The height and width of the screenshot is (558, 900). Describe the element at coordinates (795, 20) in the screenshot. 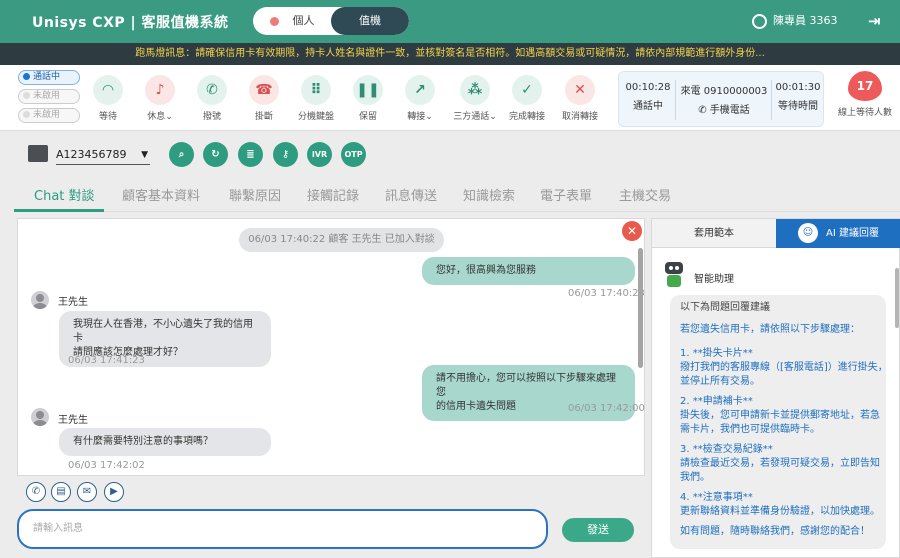

I see `user-profile: 陳專員 3363` at that location.